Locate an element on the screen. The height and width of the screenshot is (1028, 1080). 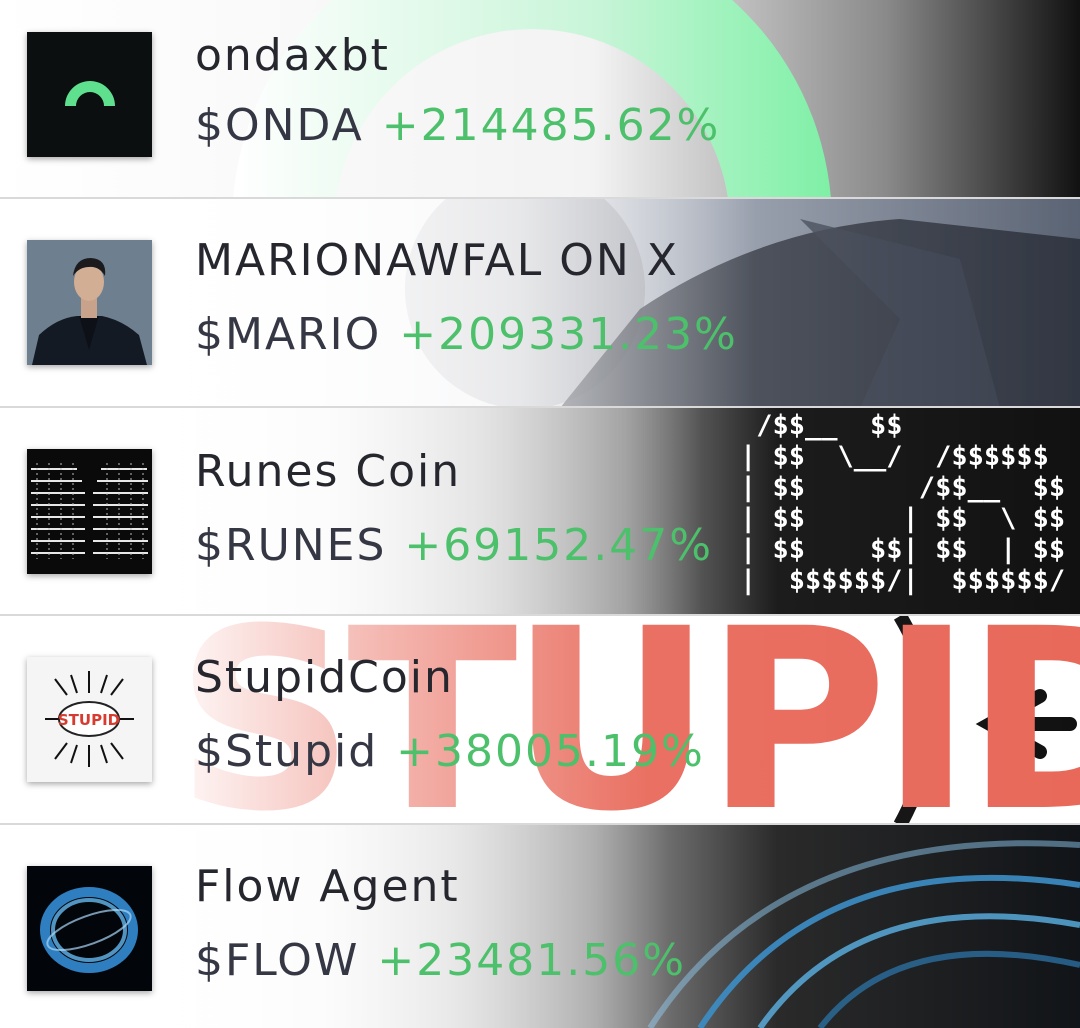
svg-text: STUPID is located at coordinates (89, 720).